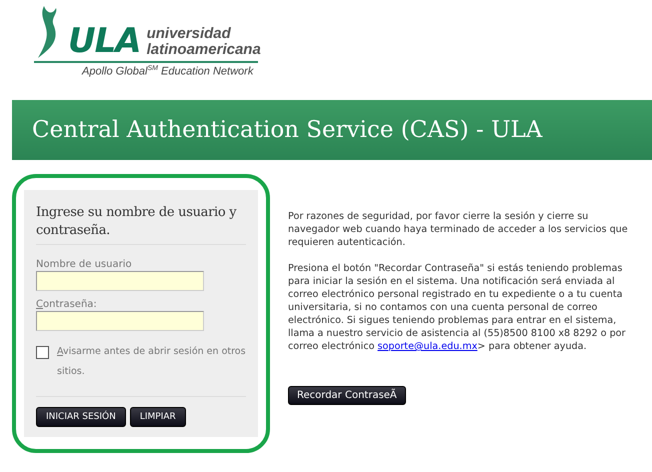 The image size is (652, 472). Describe the element at coordinates (158, 417) in the screenshot. I see `clear-button: LIMPIAR` at that location.